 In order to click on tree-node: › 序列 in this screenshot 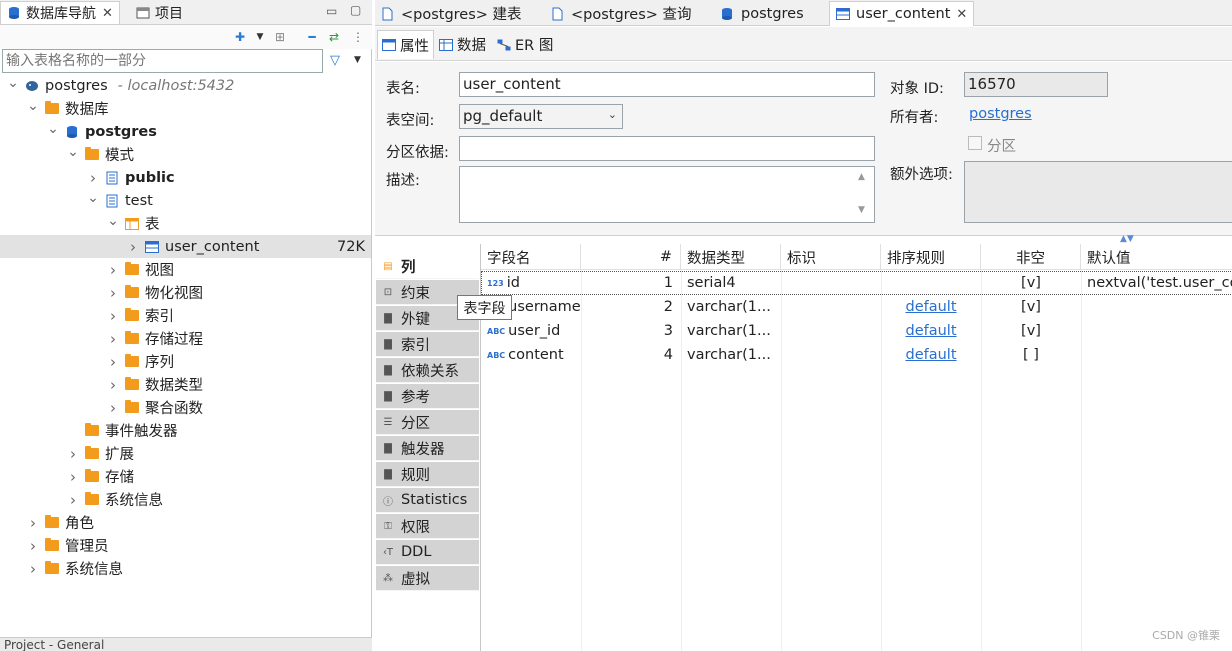, I will do `click(185, 361)`.